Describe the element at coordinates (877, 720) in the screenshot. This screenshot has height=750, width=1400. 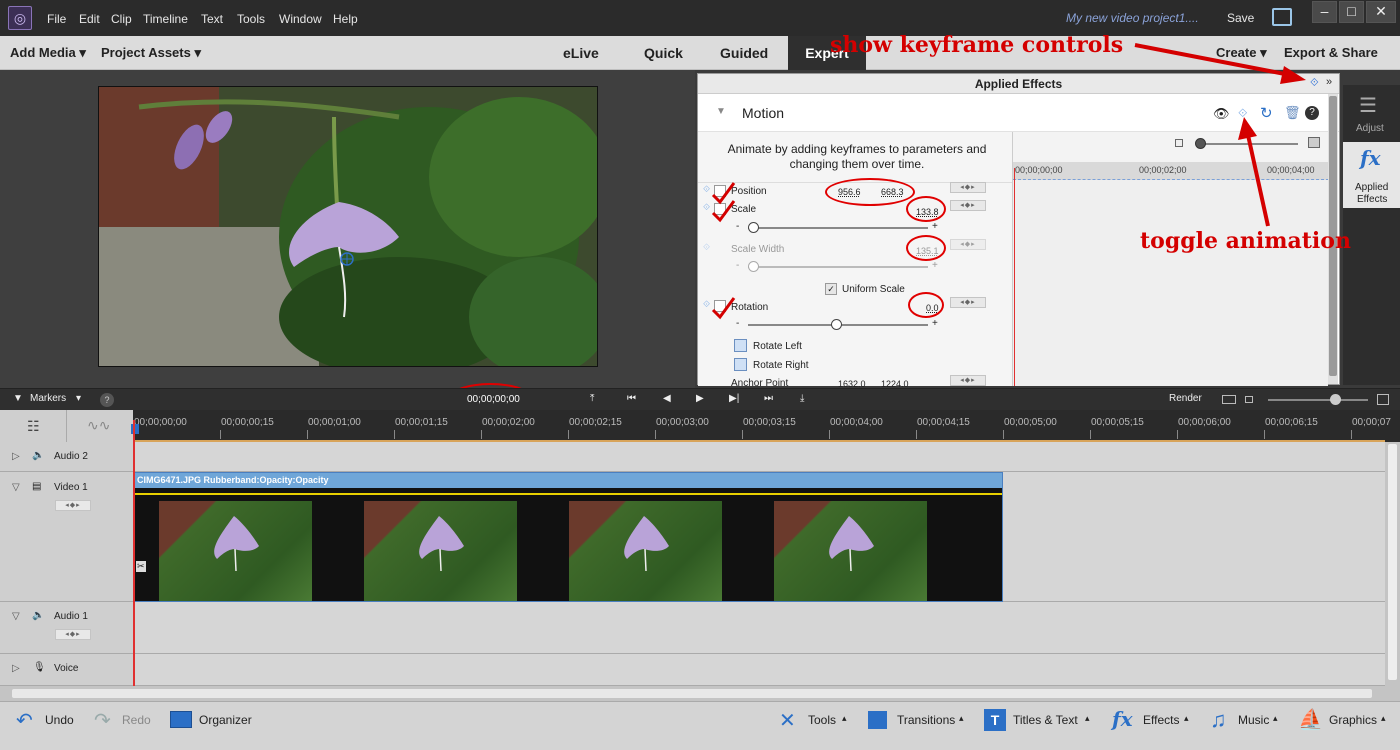
I see `transitions-icon` at that location.